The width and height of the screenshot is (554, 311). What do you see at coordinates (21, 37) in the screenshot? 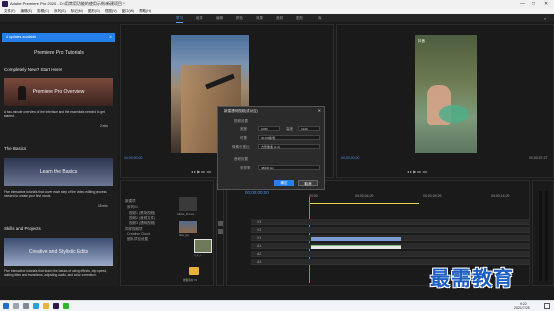
I see `updates-text: 4 updates available` at bounding box center [21, 37].